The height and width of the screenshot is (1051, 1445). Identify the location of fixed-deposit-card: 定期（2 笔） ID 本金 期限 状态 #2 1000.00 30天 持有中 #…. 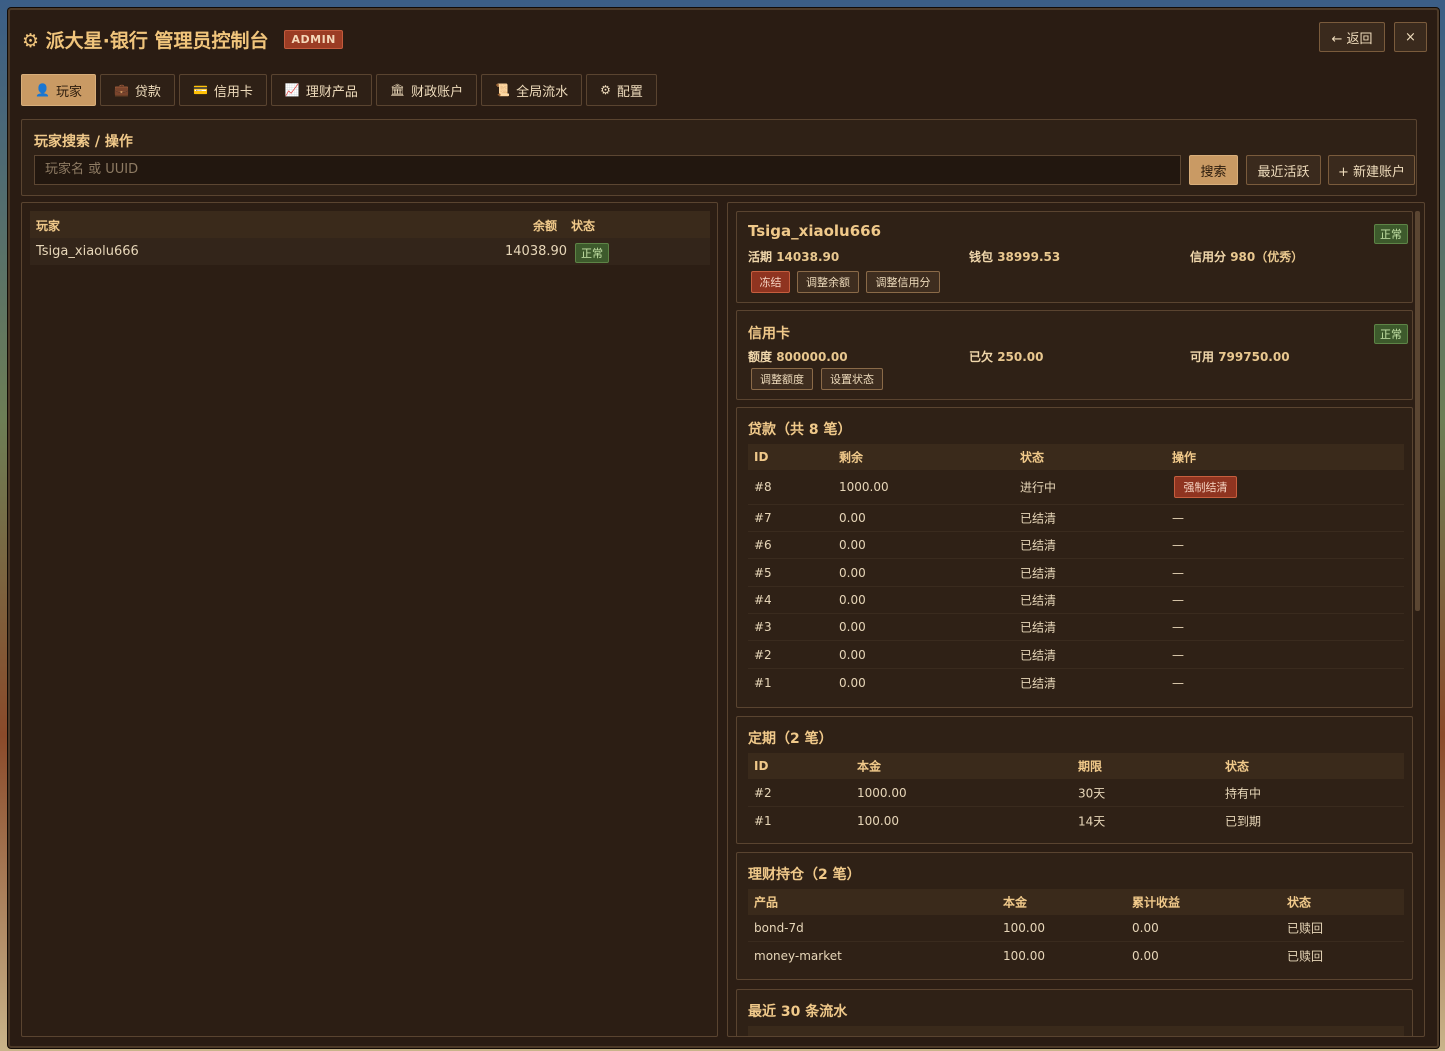
(1074, 780).